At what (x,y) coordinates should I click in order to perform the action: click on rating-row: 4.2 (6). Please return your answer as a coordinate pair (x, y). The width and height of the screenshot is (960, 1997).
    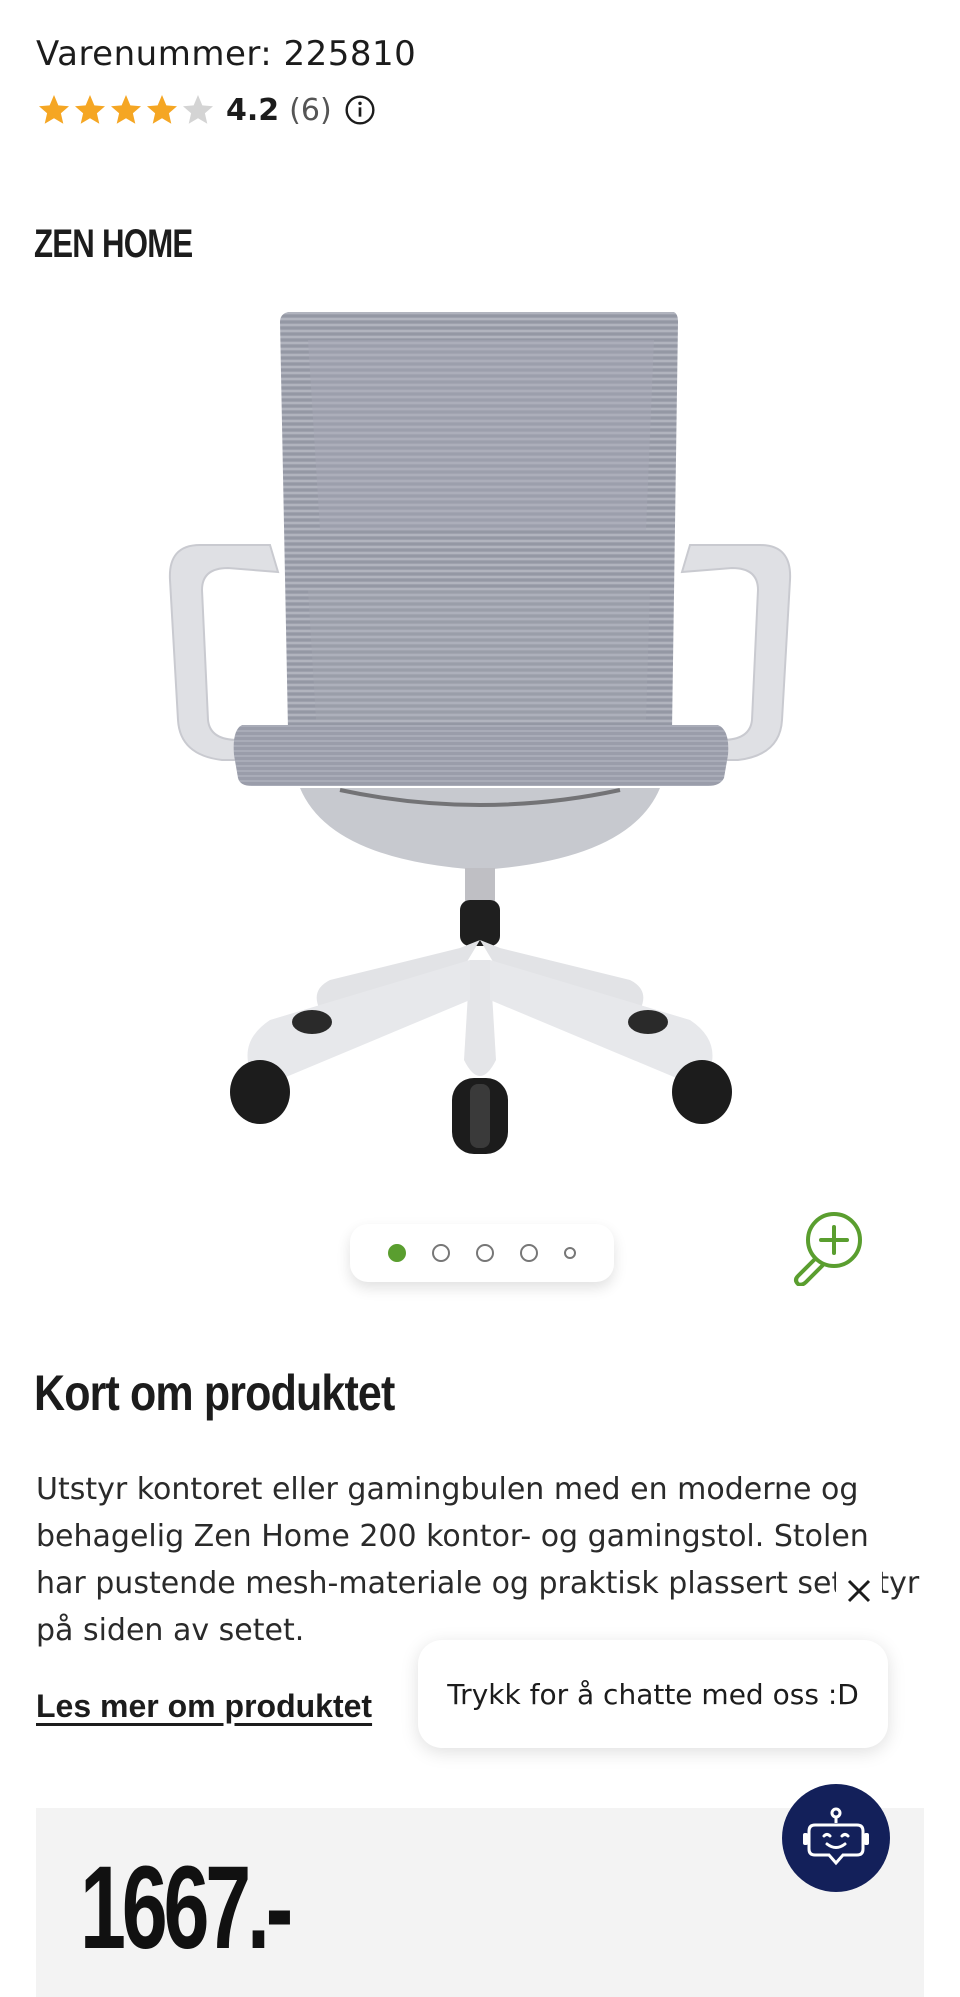
    Looking at the image, I should click on (206, 110).